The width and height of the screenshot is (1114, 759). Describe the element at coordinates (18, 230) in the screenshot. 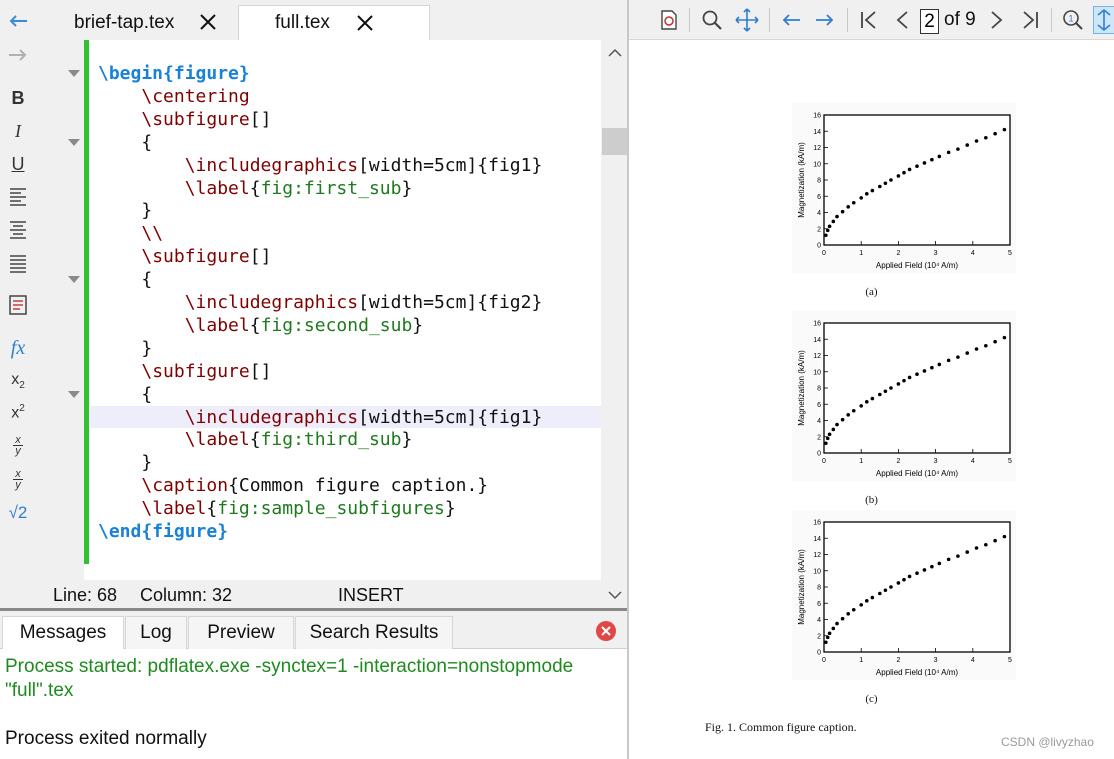

I see `align-center-icon` at that location.